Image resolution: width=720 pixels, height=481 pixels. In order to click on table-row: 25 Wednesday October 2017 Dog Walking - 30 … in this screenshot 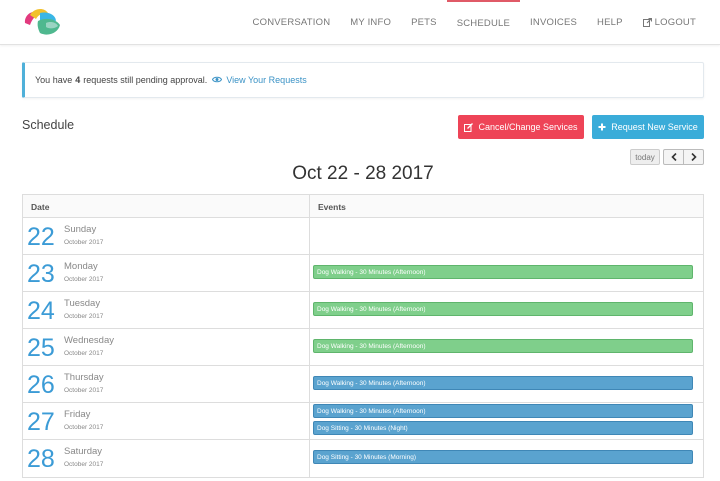, I will do `click(363, 347)`.